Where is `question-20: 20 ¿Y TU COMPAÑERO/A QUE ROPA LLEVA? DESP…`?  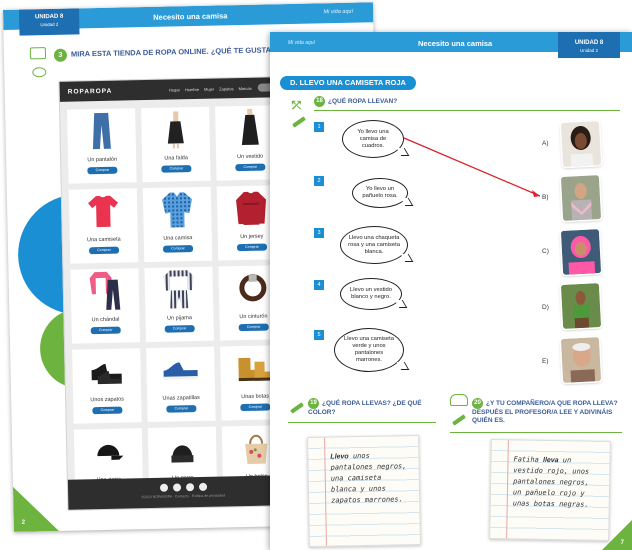
question-20: 20 ¿Y TU COMPAÑERO/A QUE ROPA LLEVA? DESP… is located at coordinates (547, 411).